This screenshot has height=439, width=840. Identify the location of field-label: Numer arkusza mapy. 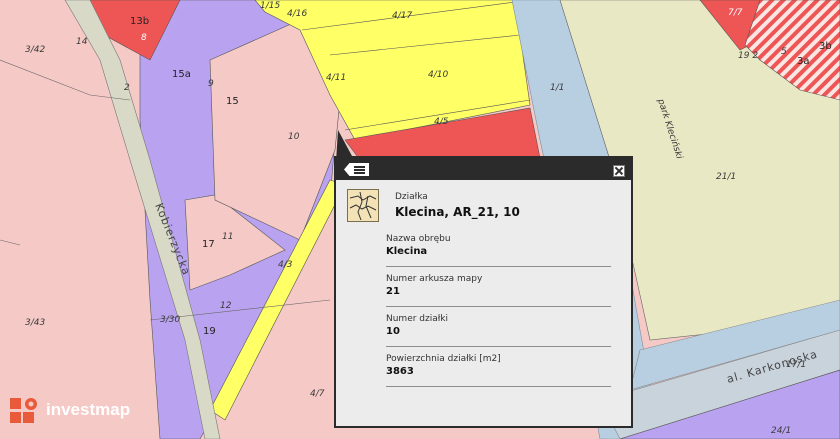
(434, 279).